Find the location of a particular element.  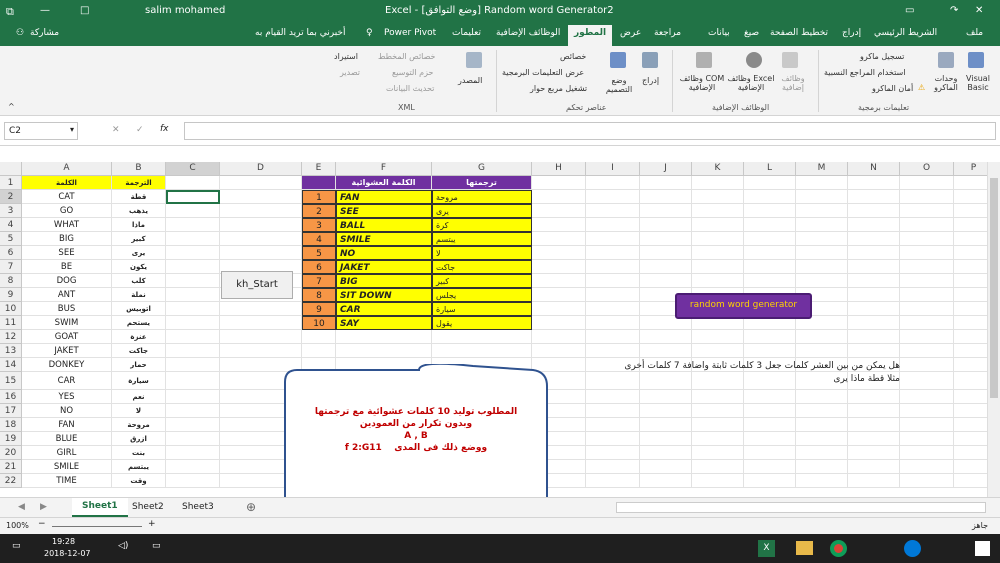

random-word-cell: BALL is located at coordinates (384, 225).